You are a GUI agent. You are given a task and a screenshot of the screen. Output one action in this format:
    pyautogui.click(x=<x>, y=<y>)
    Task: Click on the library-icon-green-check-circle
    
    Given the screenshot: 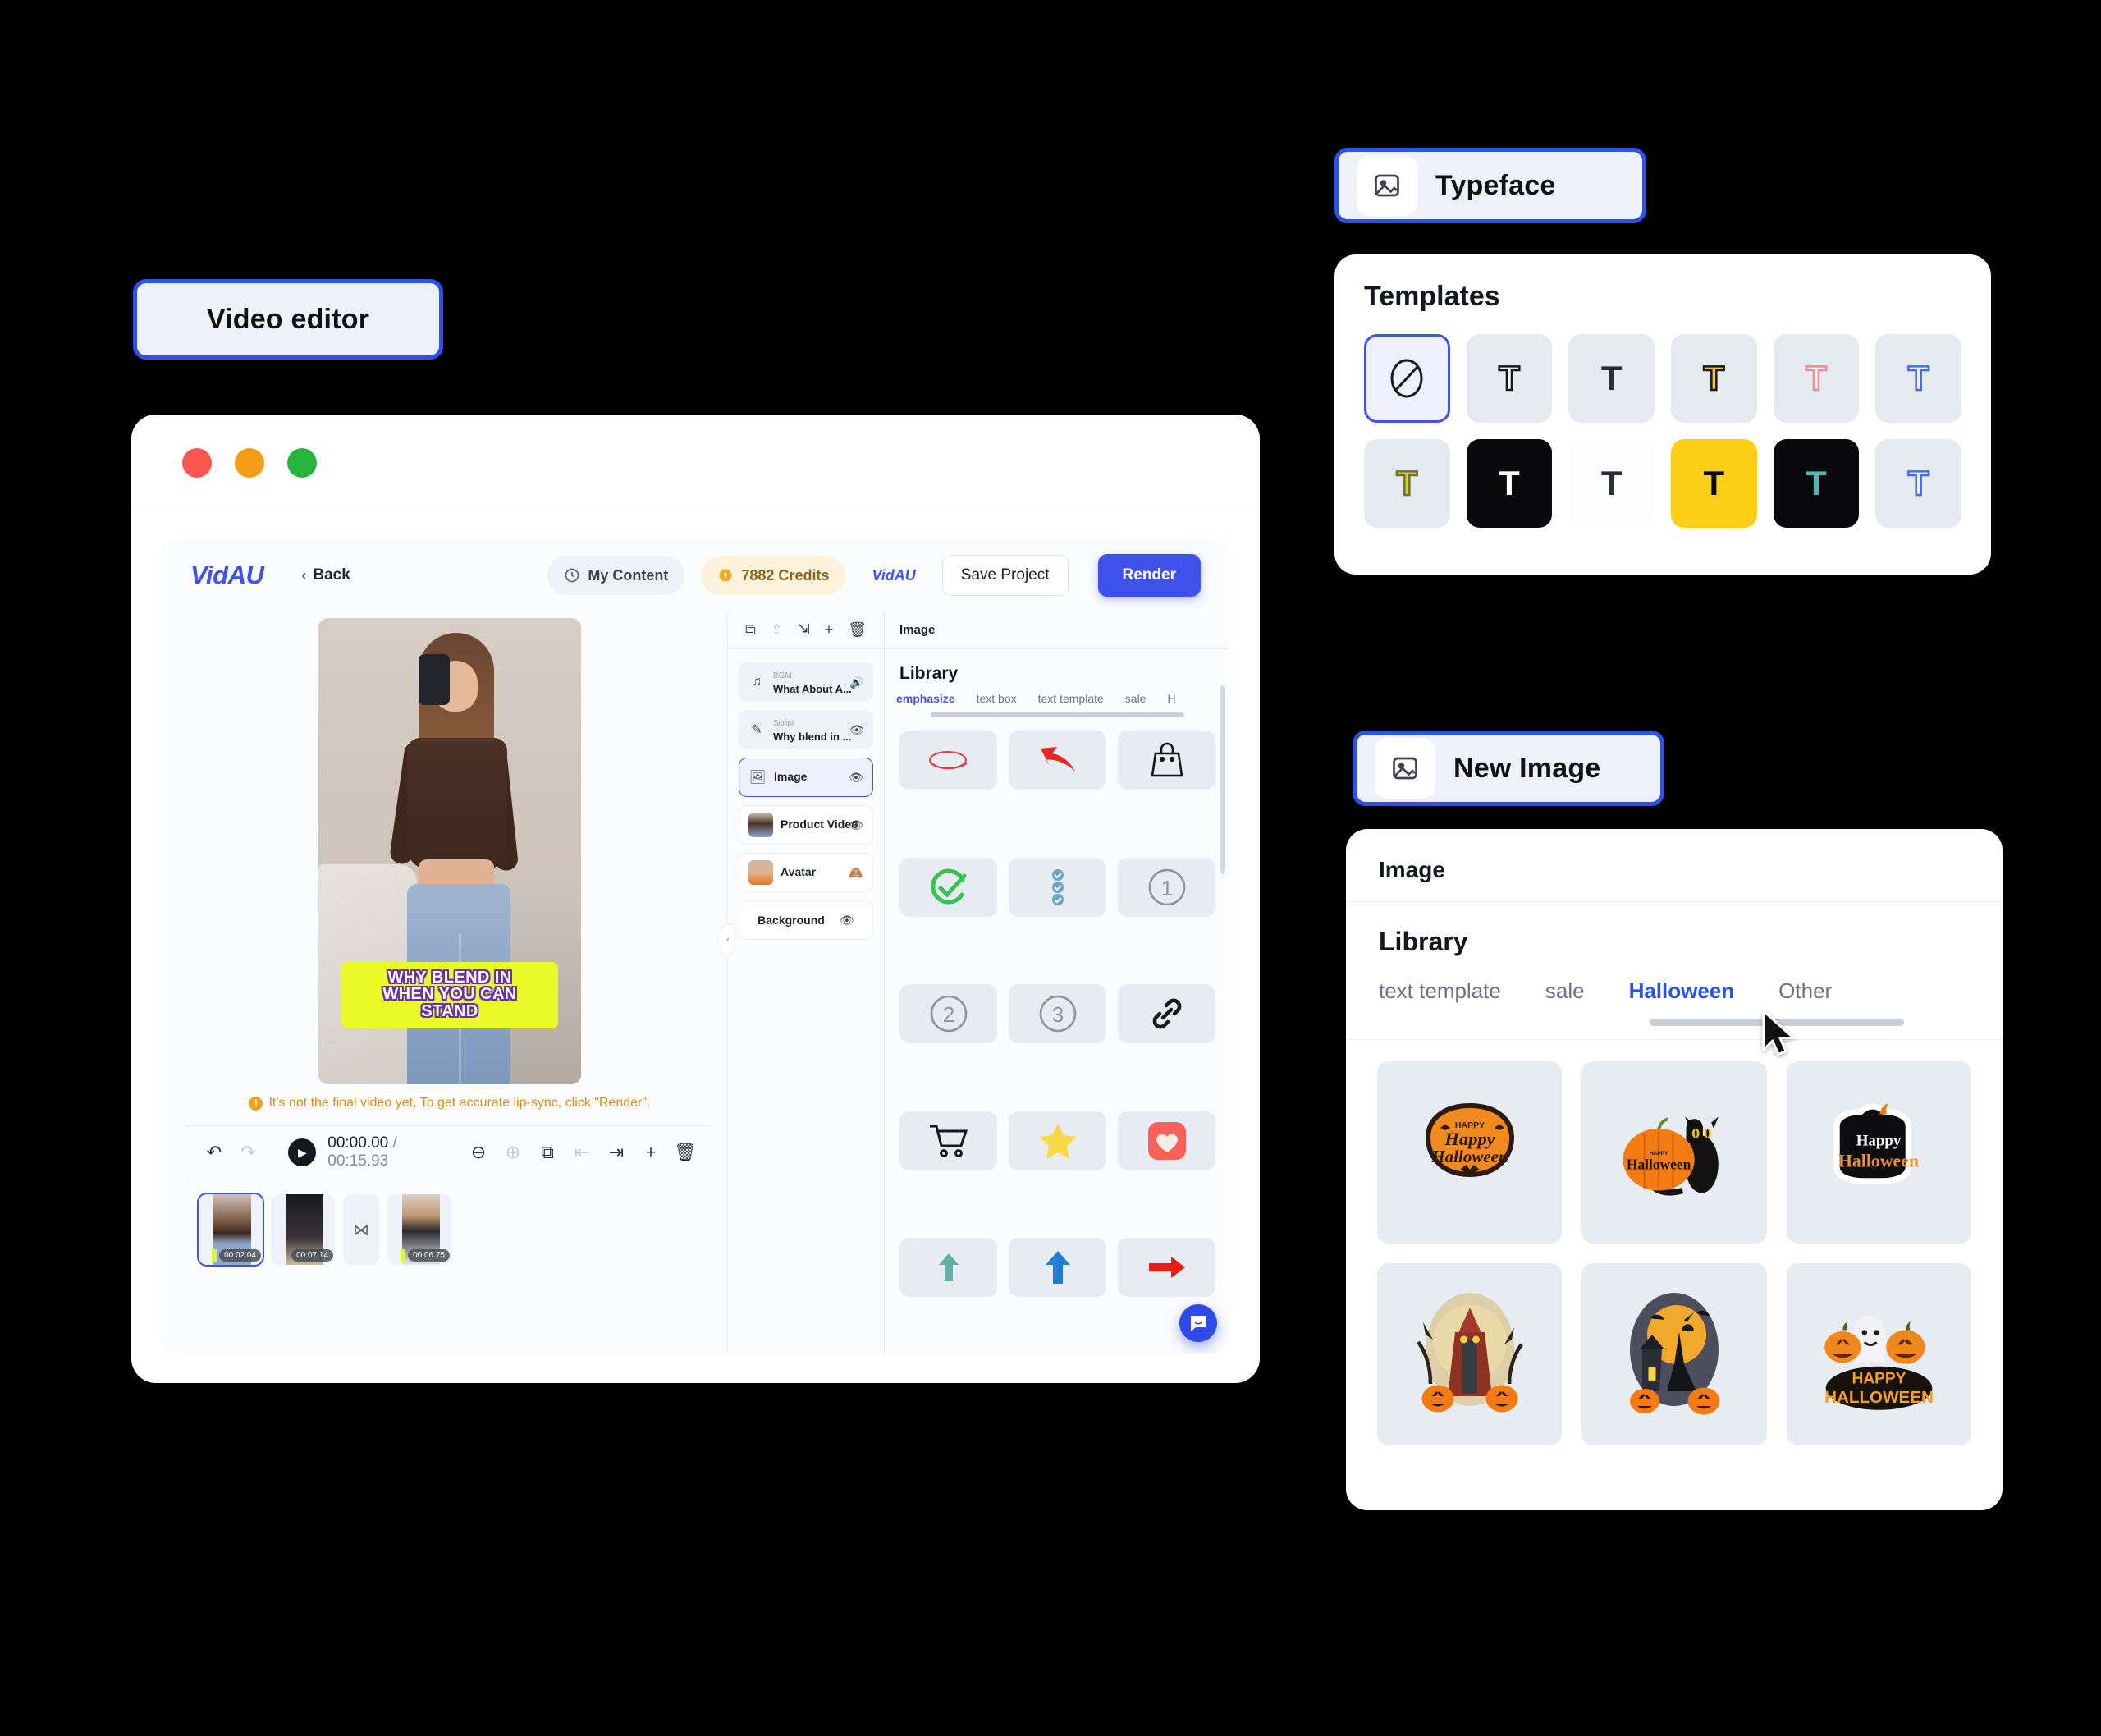 What is the action you would take?
    pyautogui.click(x=948, y=887)
    